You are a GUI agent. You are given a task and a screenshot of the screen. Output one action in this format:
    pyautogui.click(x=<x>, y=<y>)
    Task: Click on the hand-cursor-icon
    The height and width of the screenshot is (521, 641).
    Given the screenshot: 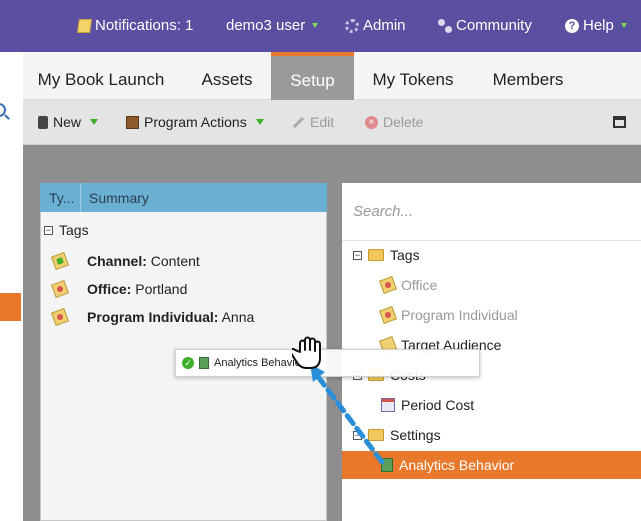 What is the action you would take?
    pyautogui.click(x=306, y=352)
    